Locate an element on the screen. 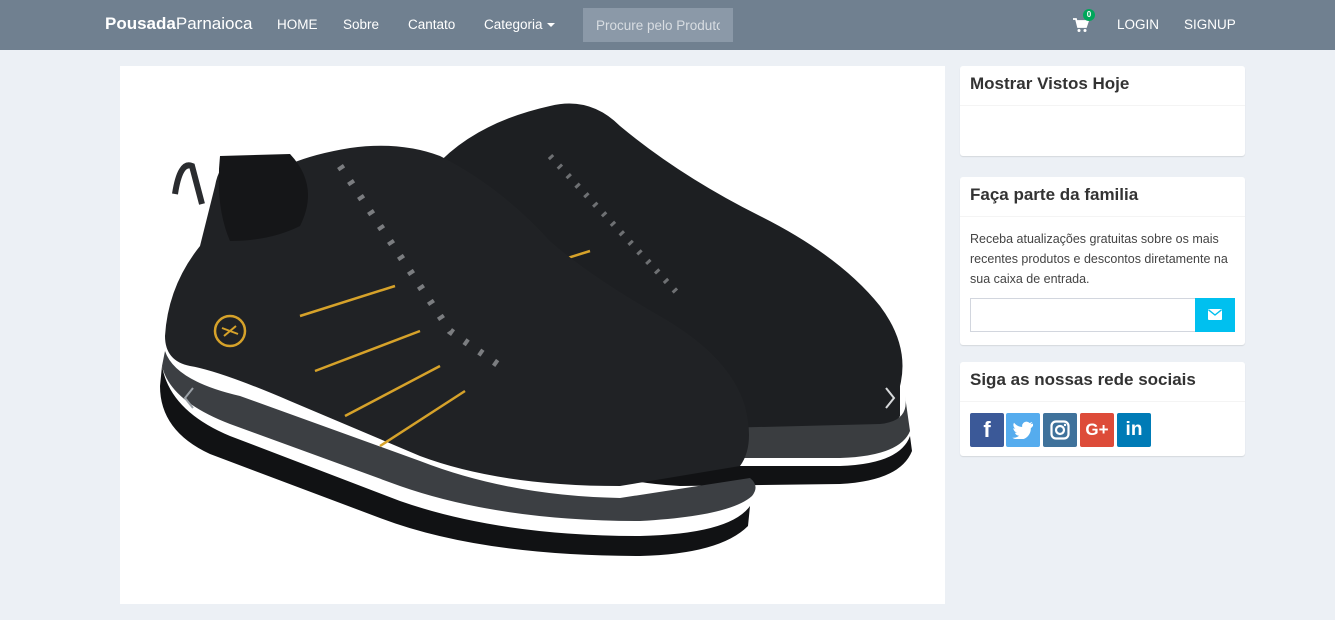 The height and width of the screenshot is (620, 1335). instagram-icon is located at coordinates (1060, 430).